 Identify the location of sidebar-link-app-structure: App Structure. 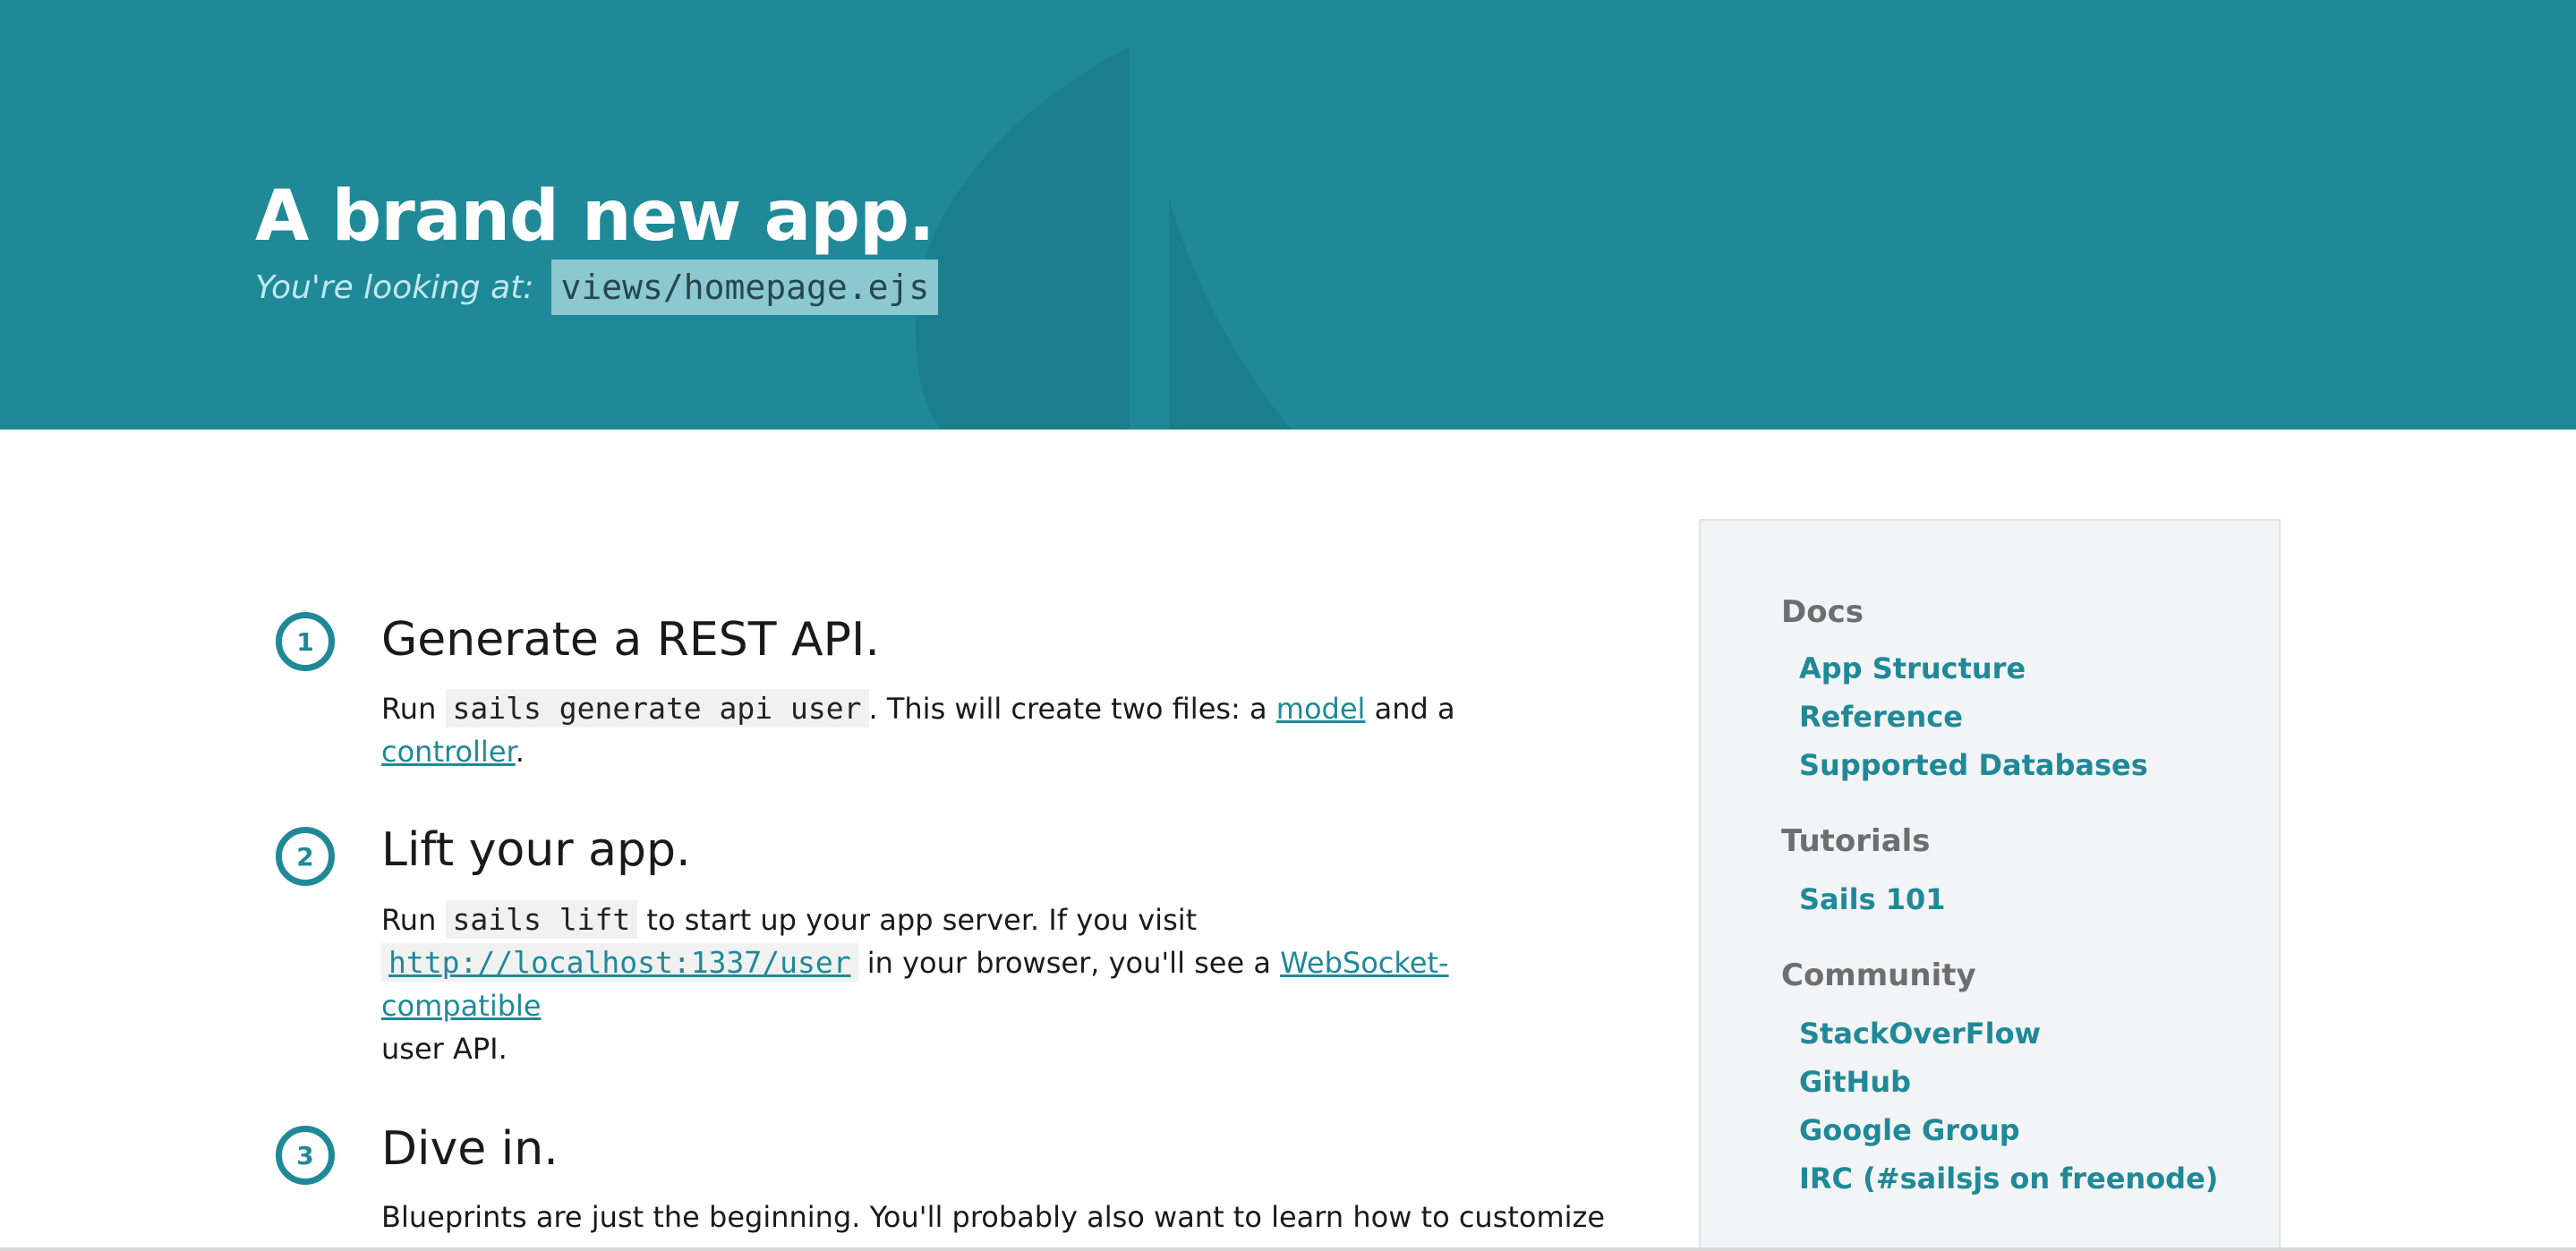
(1912, 668).